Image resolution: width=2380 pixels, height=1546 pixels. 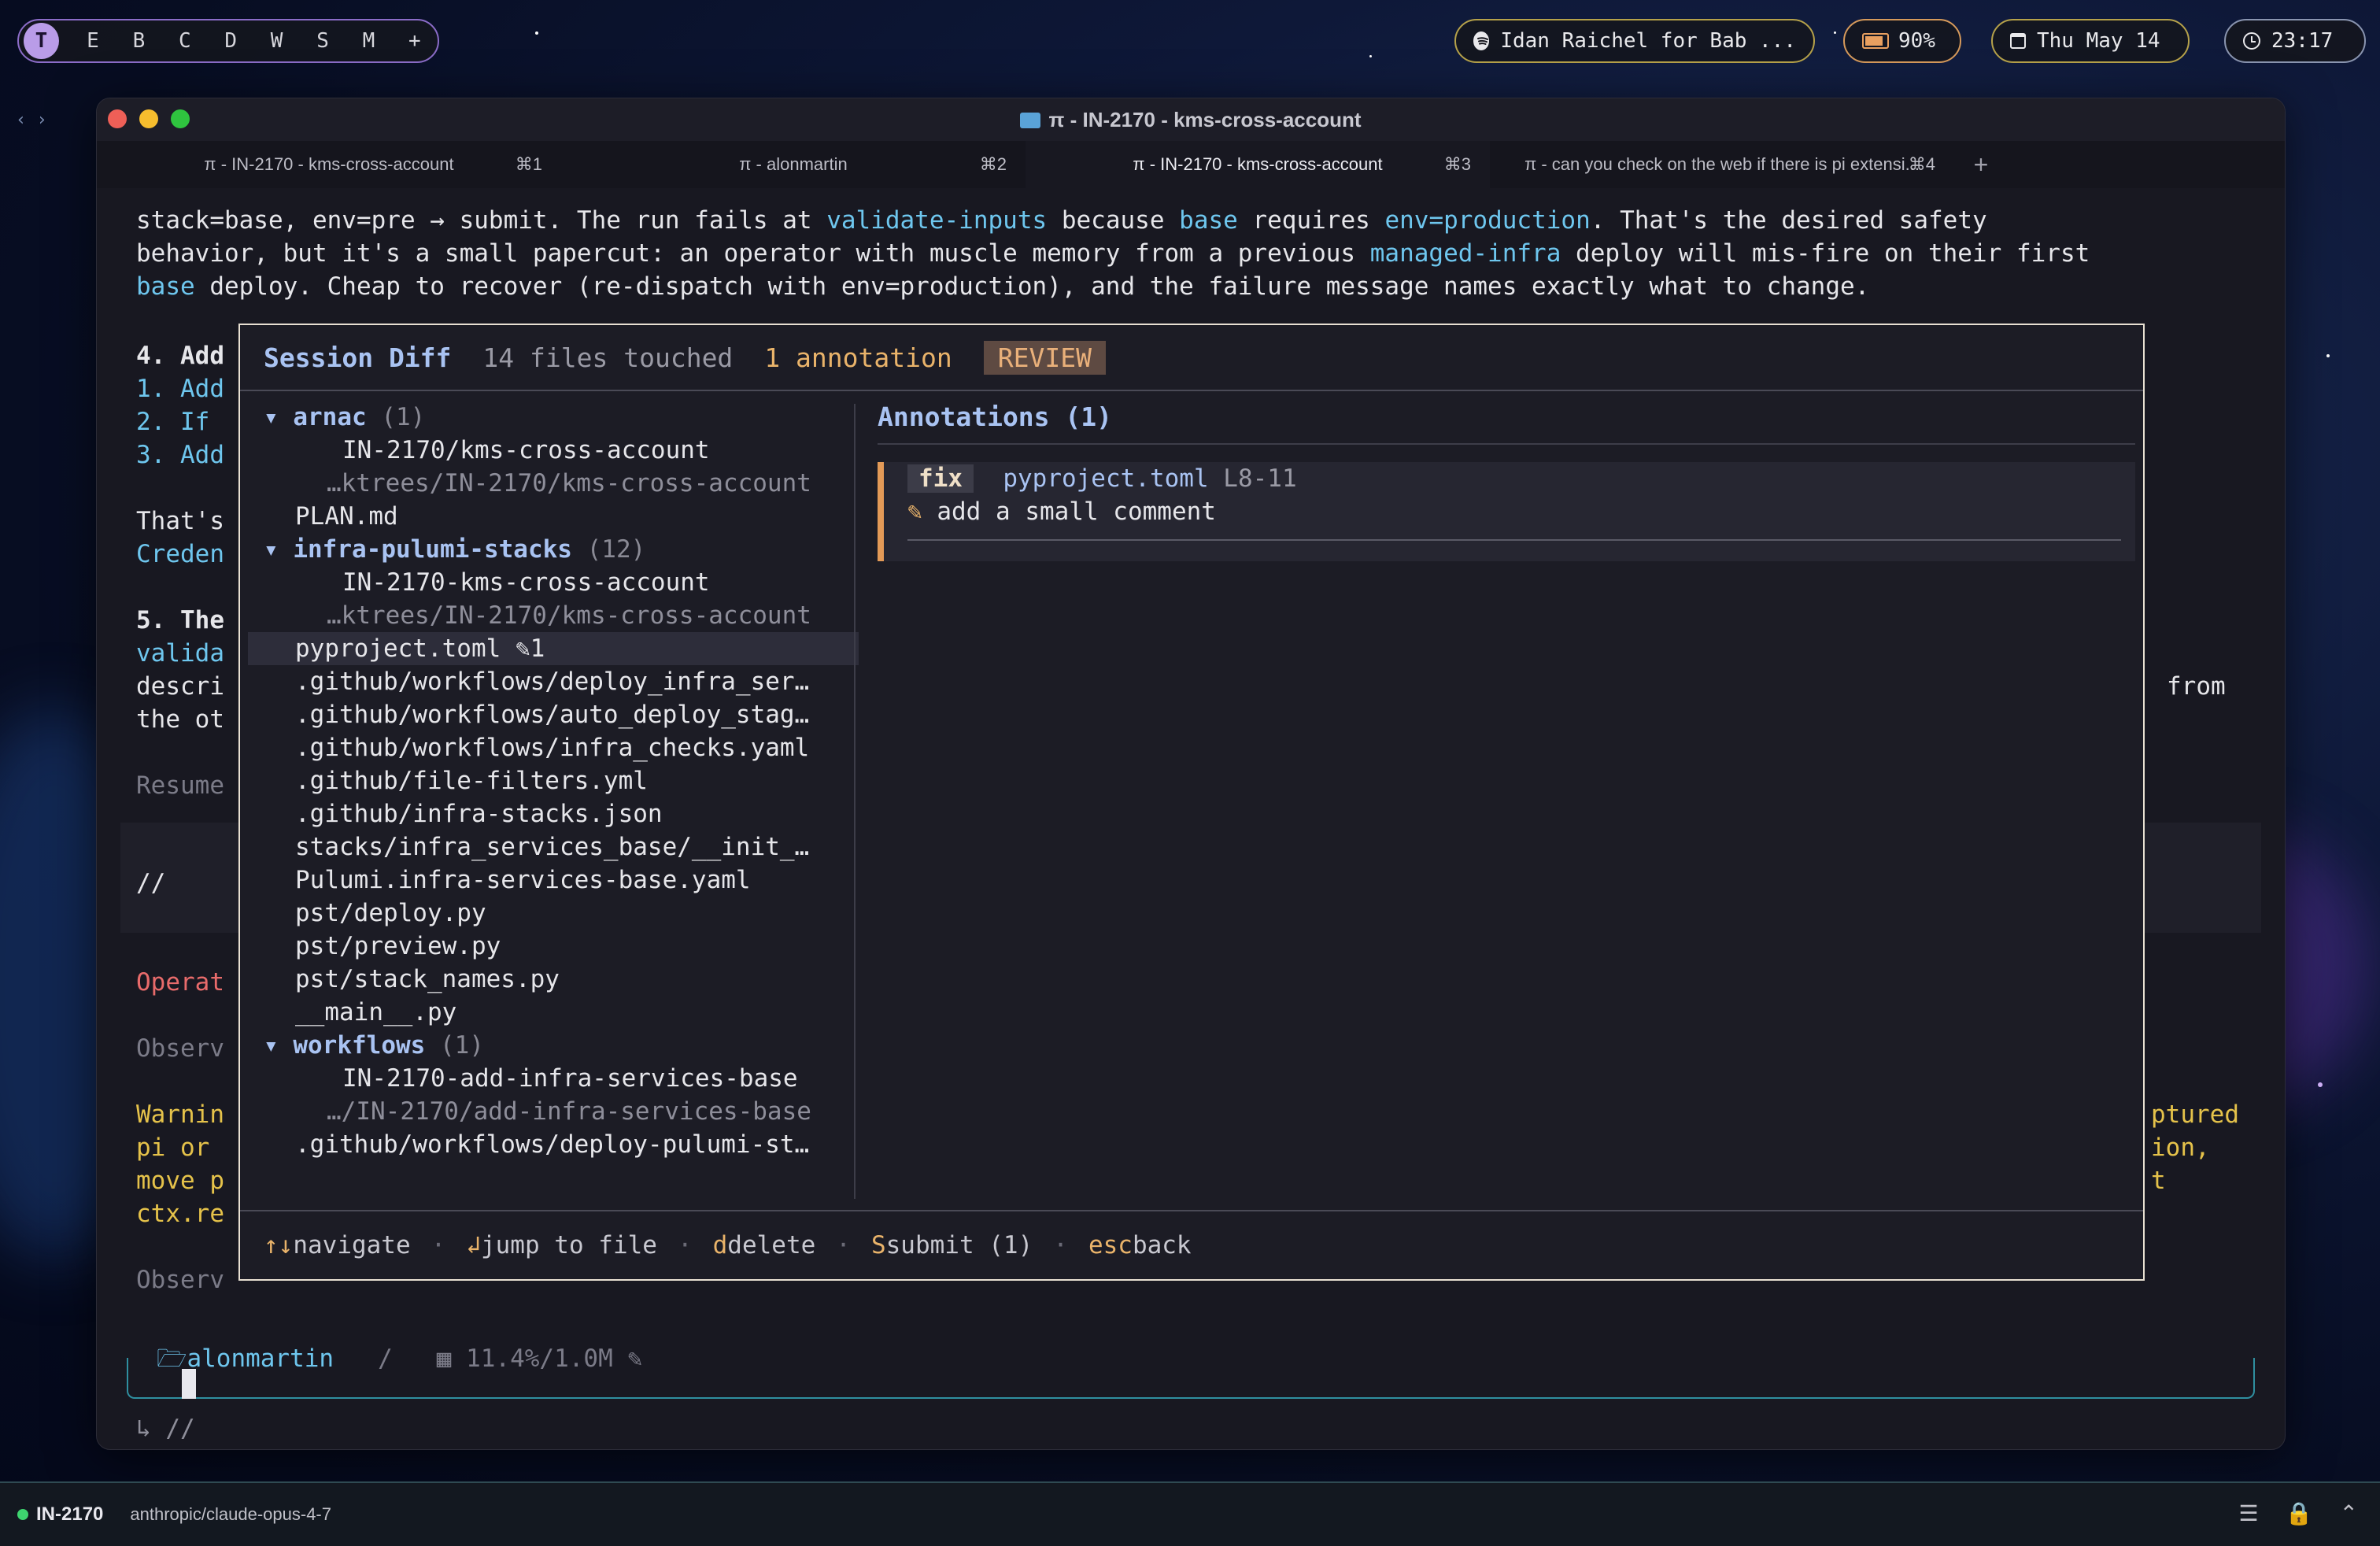 What do you see at coordinates (569, 1111) in the screenshot?
I see `tree-worktree-path: …/IN-2170/add-infra-services-base` at bounding box center [569, 1111].